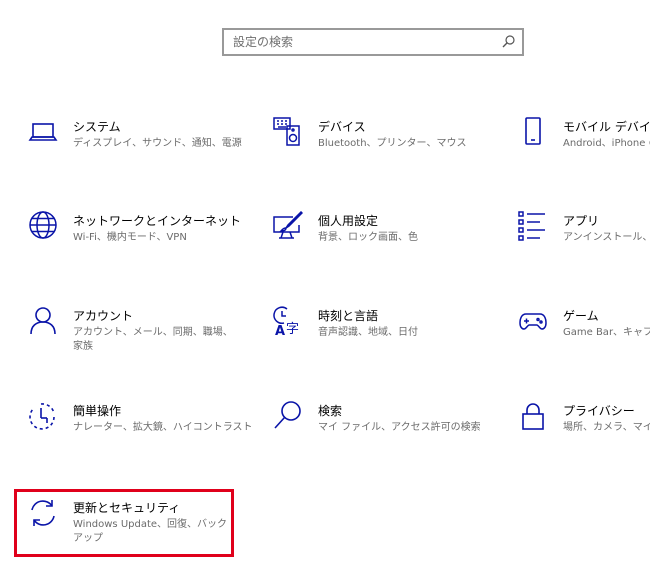 The width and height of the screenshot is (650, 562). Describe the element at coordinates (599, 411) in the screenshot. I see `tile-title: プライバシー` at that location.